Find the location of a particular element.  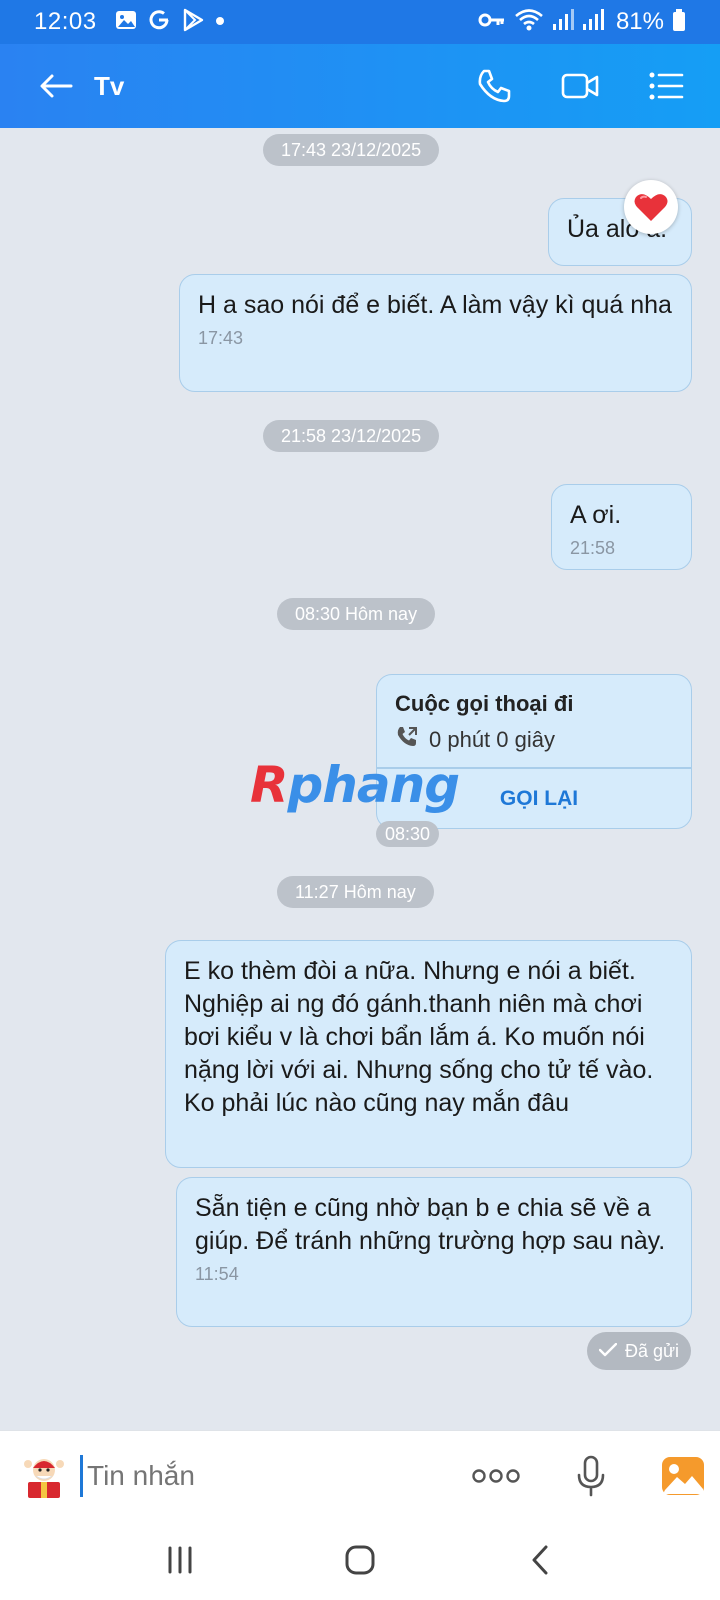

home-icon is located at coordinates (360, 1560).